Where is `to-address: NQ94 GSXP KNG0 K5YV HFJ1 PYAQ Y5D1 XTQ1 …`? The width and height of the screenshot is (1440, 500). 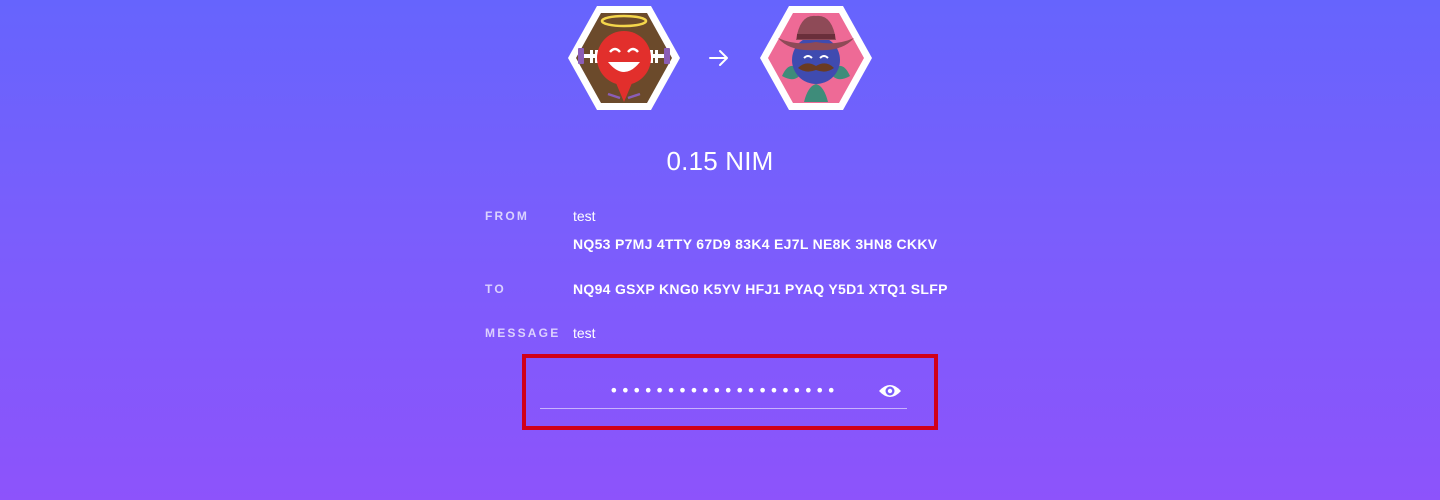 to-address: NQ94 GSXP KNG0 K5YV HFJ1 PYAQ Y5D1 XTQ1 … is located at coordinates (760, 289).